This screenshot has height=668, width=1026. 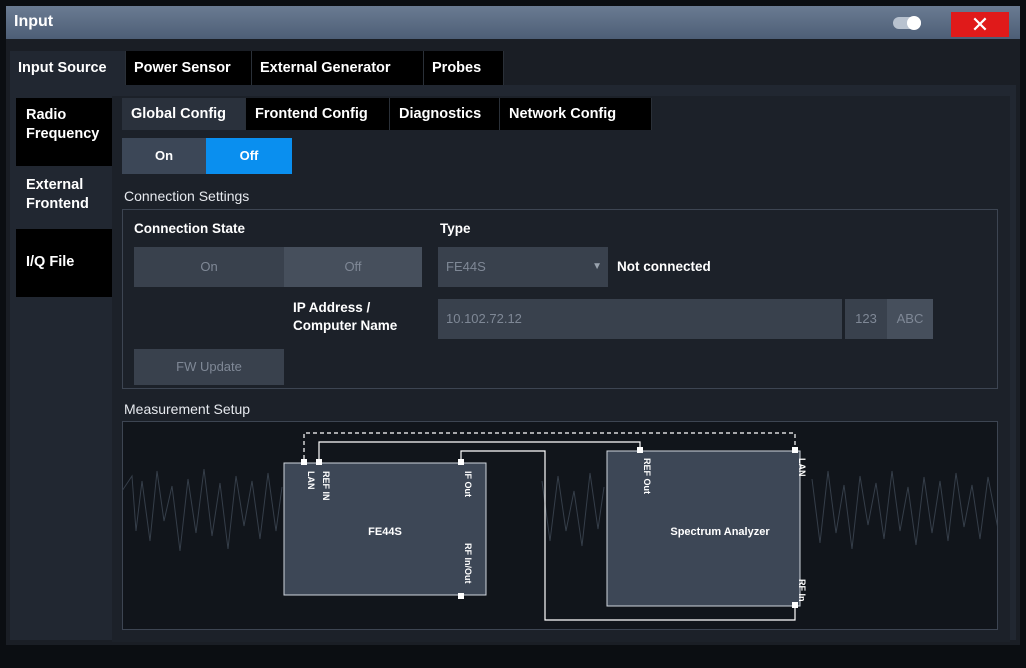 What do you see at coordinates (468, 563) in the screenshot?
I see `fe-port-rf-inout: RF In/Out` at bounding box center [468, 563].